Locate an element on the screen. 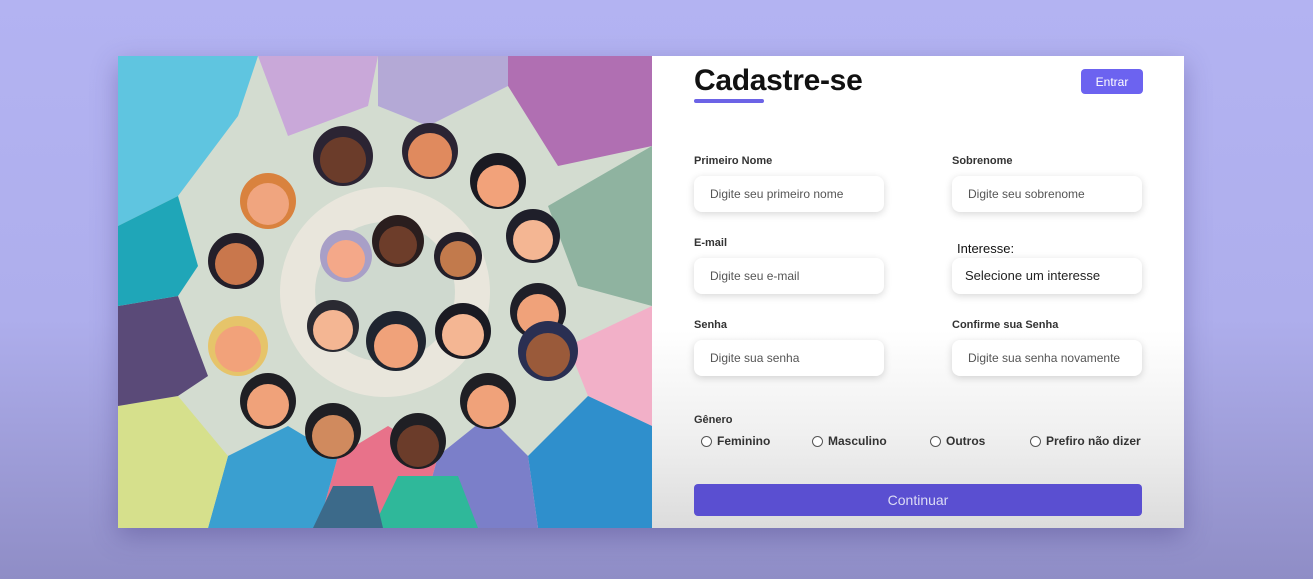 Image resolution: width=1313 pixels, height=579 pixels. page-title: Cadastre-se is located at coordinates (778, 80).